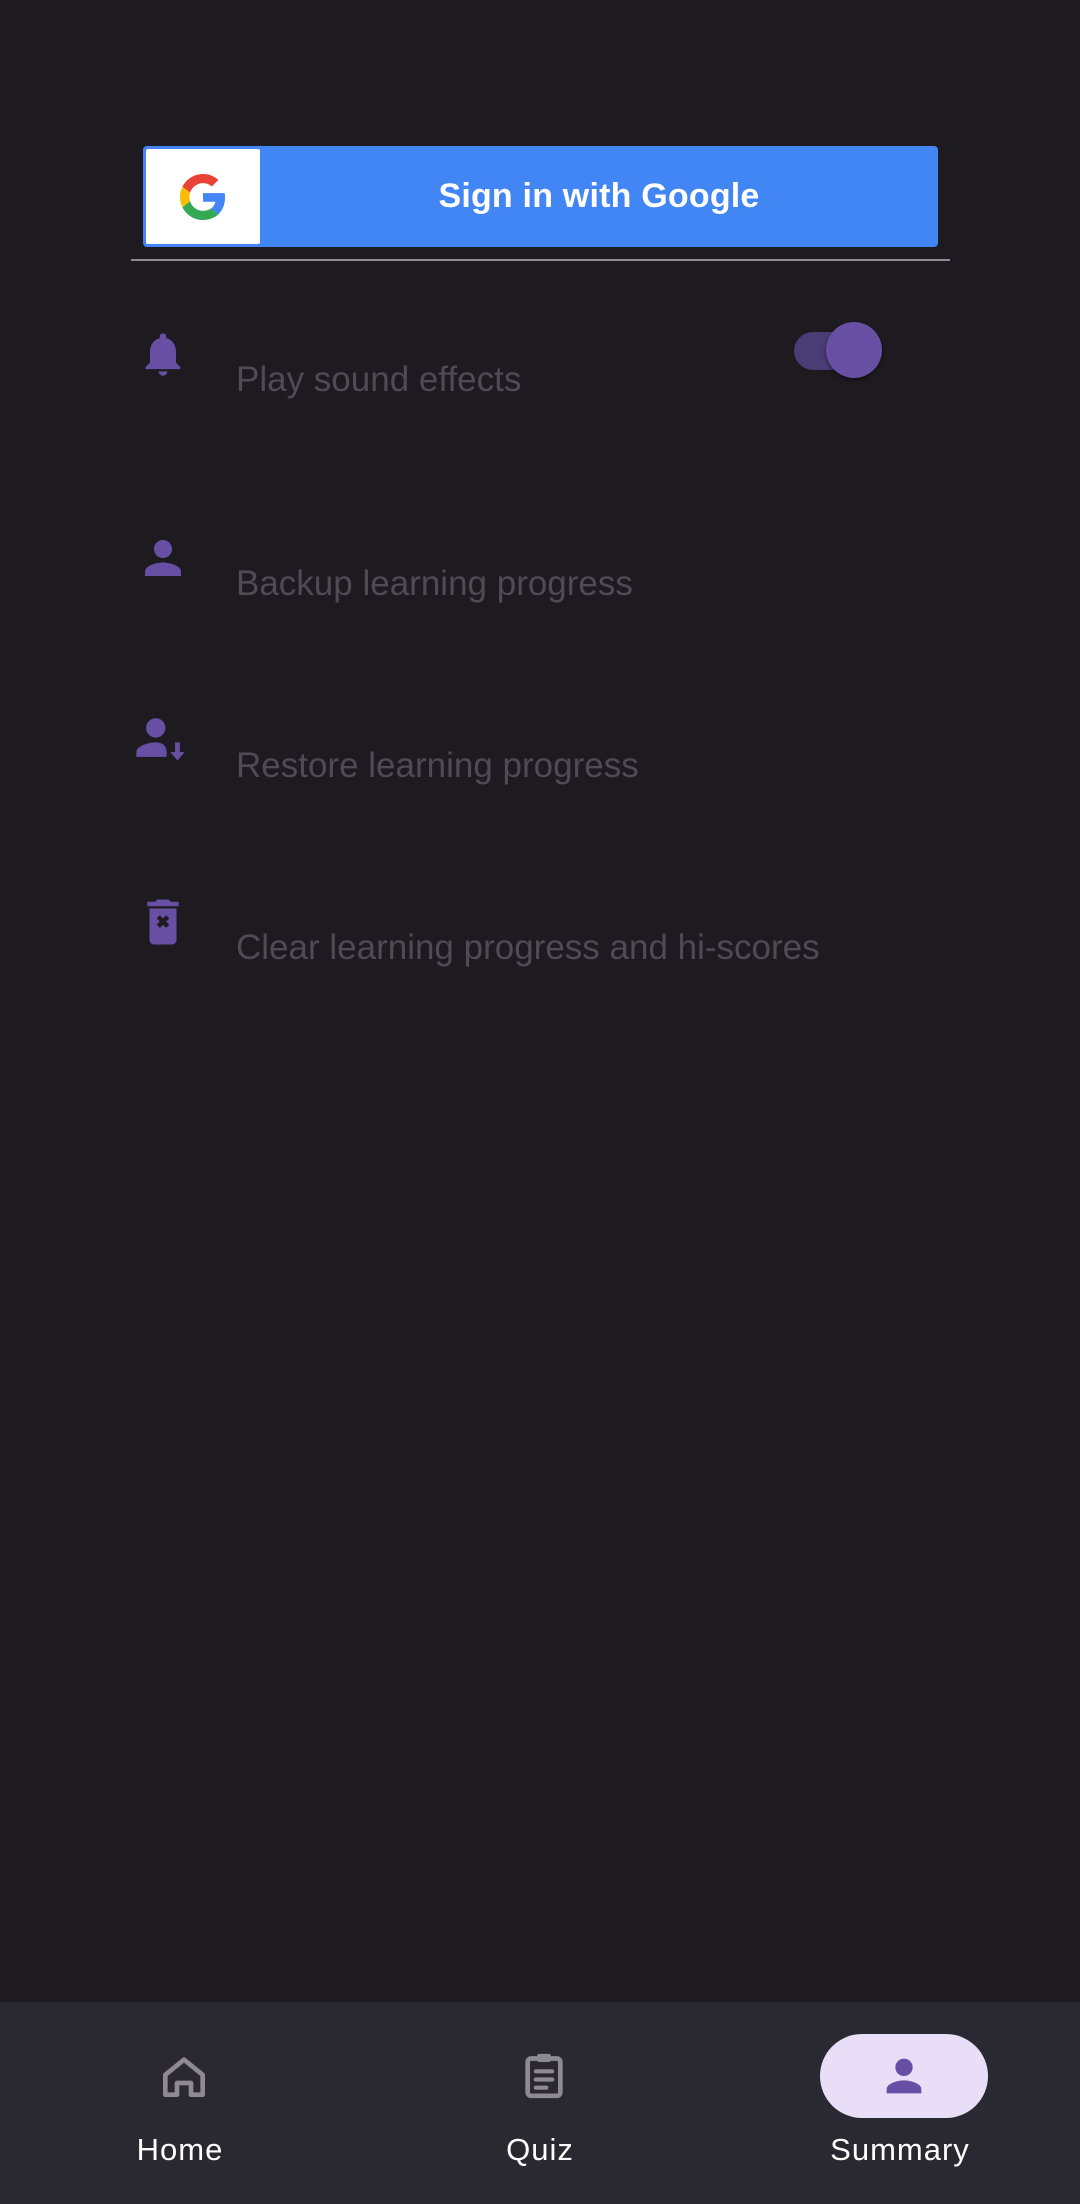 Image resolution: width=1080 pixels, height=2204 pixels. Describe the element at coordinates (437, 765) in the screenshot. I see `setting-label-restore: Restore learning progress` at that location.